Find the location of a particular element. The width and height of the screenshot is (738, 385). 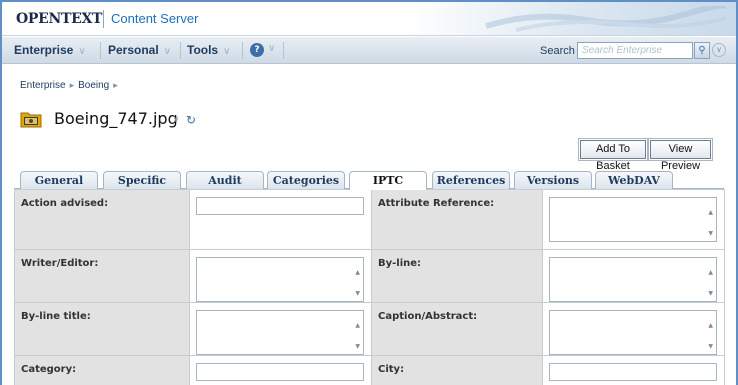

form-row: Writer/Editor: ▲ ▼ By-line: ▲ ▼ is located at coordinates (369, 276).